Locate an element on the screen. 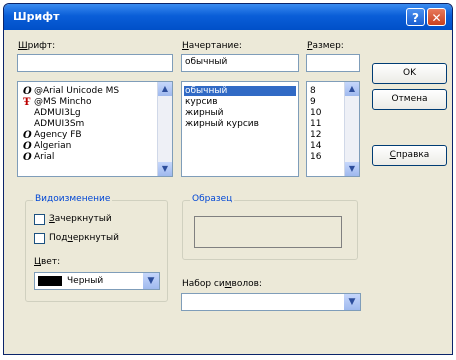 Image resolution: width=456 pixels, height=360 pixels. underline-label: Подчеркнутый is located at coordinates (84, 238).